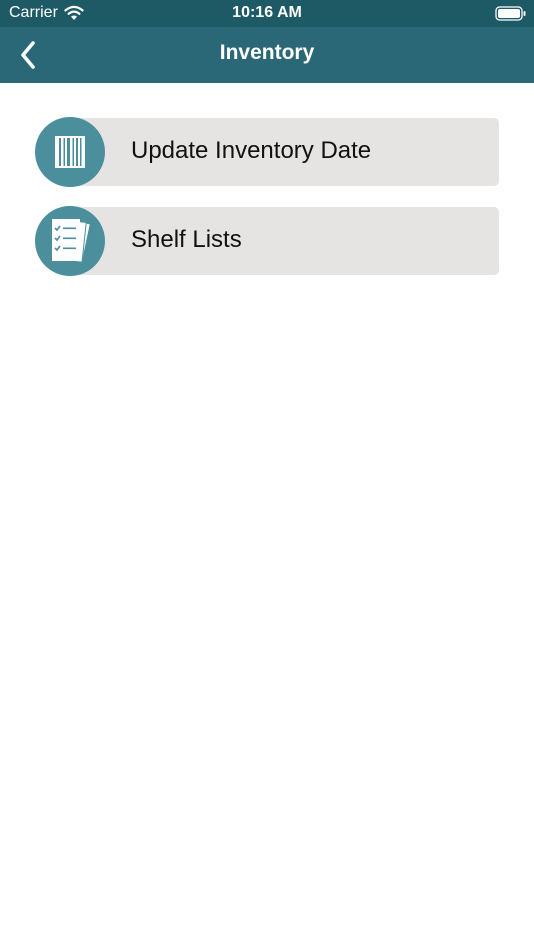  What do you see at coordinates (510, 13) in the screenshot?
I see `battery-icon` at bounding box center [510, 13].